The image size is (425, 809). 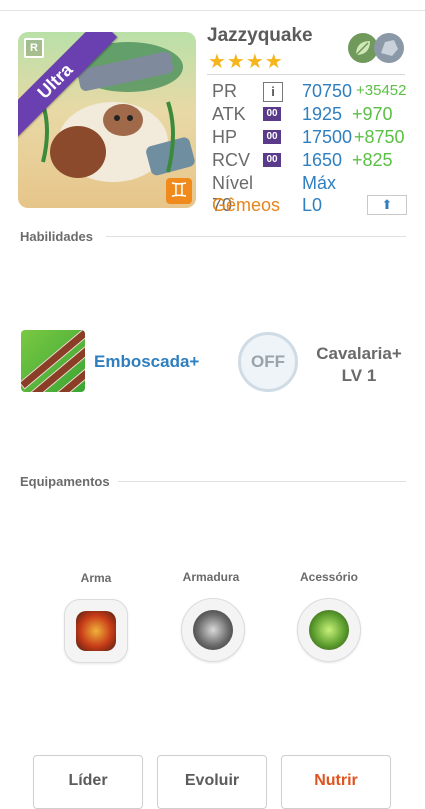 I want to click on accessory-slot, so click(x=329, y=630).